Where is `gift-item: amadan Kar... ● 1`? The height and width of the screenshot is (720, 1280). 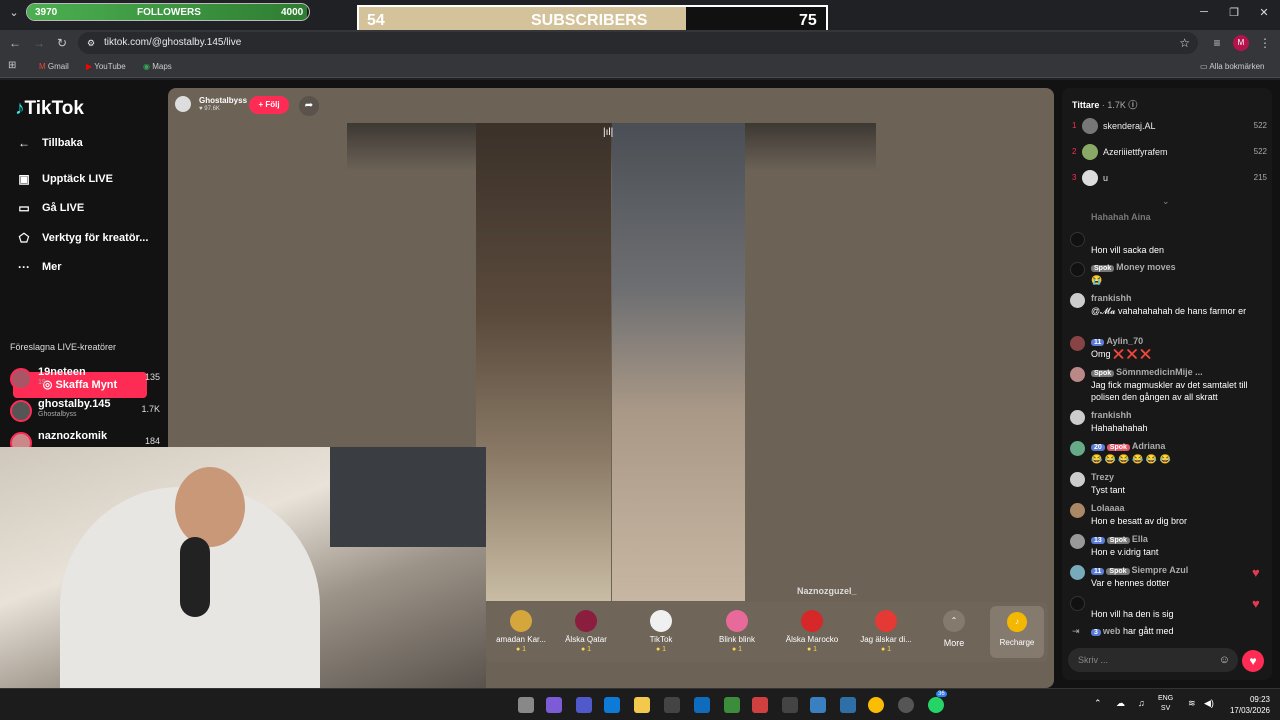 gift-item: amadan Kar... ● 1 is located at coordinates (521, 631).